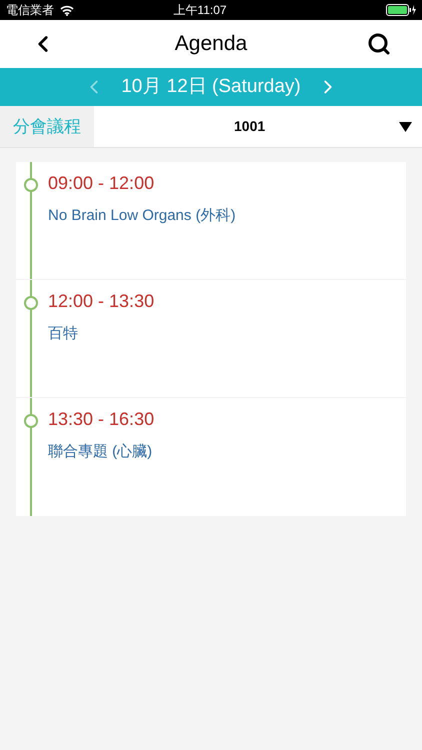  Describe the element at coordinates (67, 10) in the screenshot. I see `wifi-icon` at that location.